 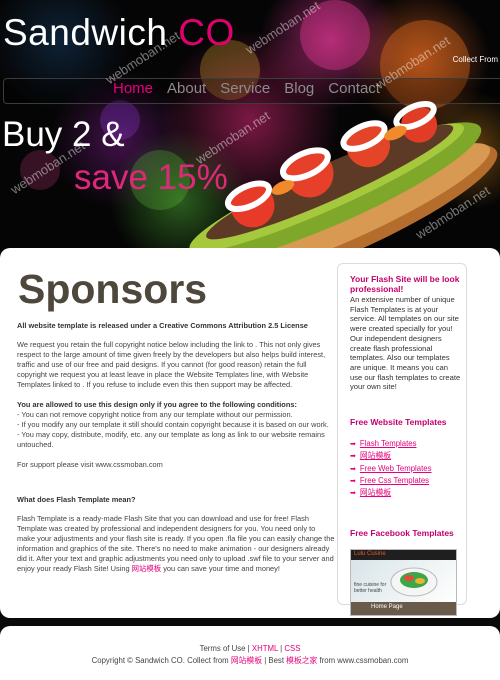 What do you see at coordinates (370, 588) in the screenshot?
I see `thumbnail-tagline: fine cuisine for better health` at bounding box center [370, 588].